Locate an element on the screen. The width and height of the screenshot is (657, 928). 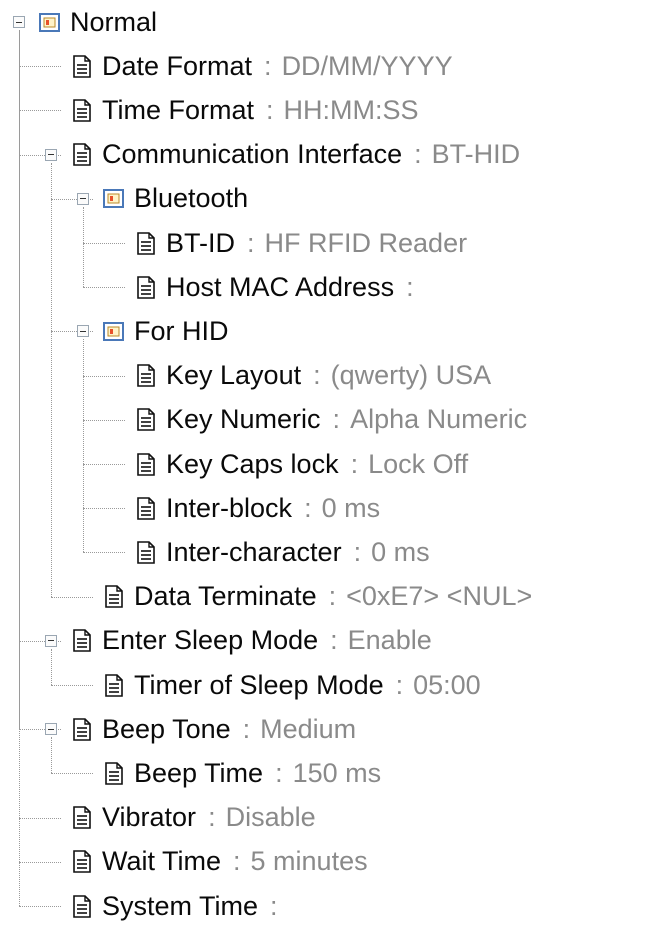
tree-item-label: System Time is located at coordinates (180, 905).